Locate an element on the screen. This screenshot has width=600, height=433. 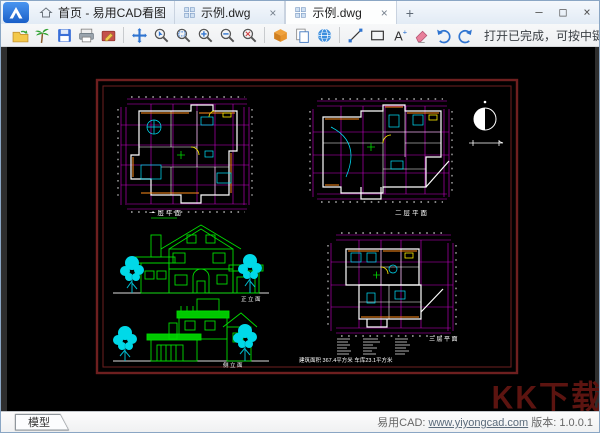
app-logo-icon is located at coordinates (16, 12).